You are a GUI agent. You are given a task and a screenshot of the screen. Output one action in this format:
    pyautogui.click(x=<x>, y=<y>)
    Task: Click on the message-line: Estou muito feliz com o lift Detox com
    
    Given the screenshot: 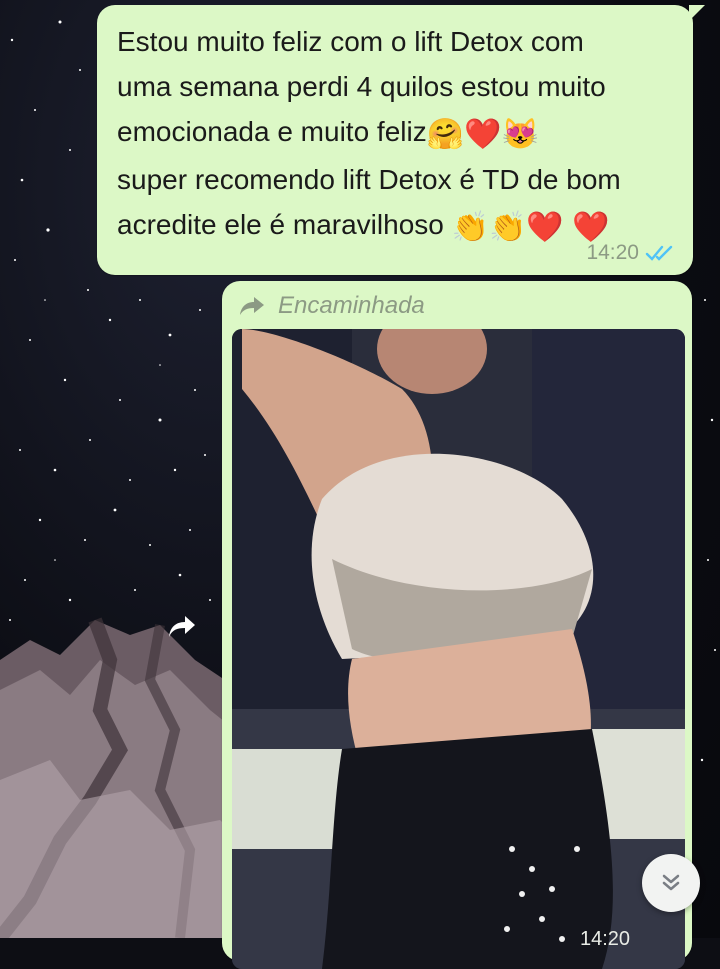 What is the action you would take?
    pyautogui.click(x=350, y=41)
    